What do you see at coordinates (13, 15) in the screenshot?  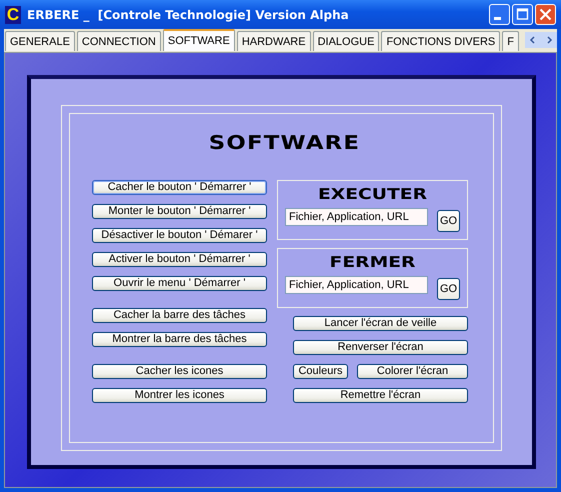 I see `app-icon: C` at bounding box center [13, 15].